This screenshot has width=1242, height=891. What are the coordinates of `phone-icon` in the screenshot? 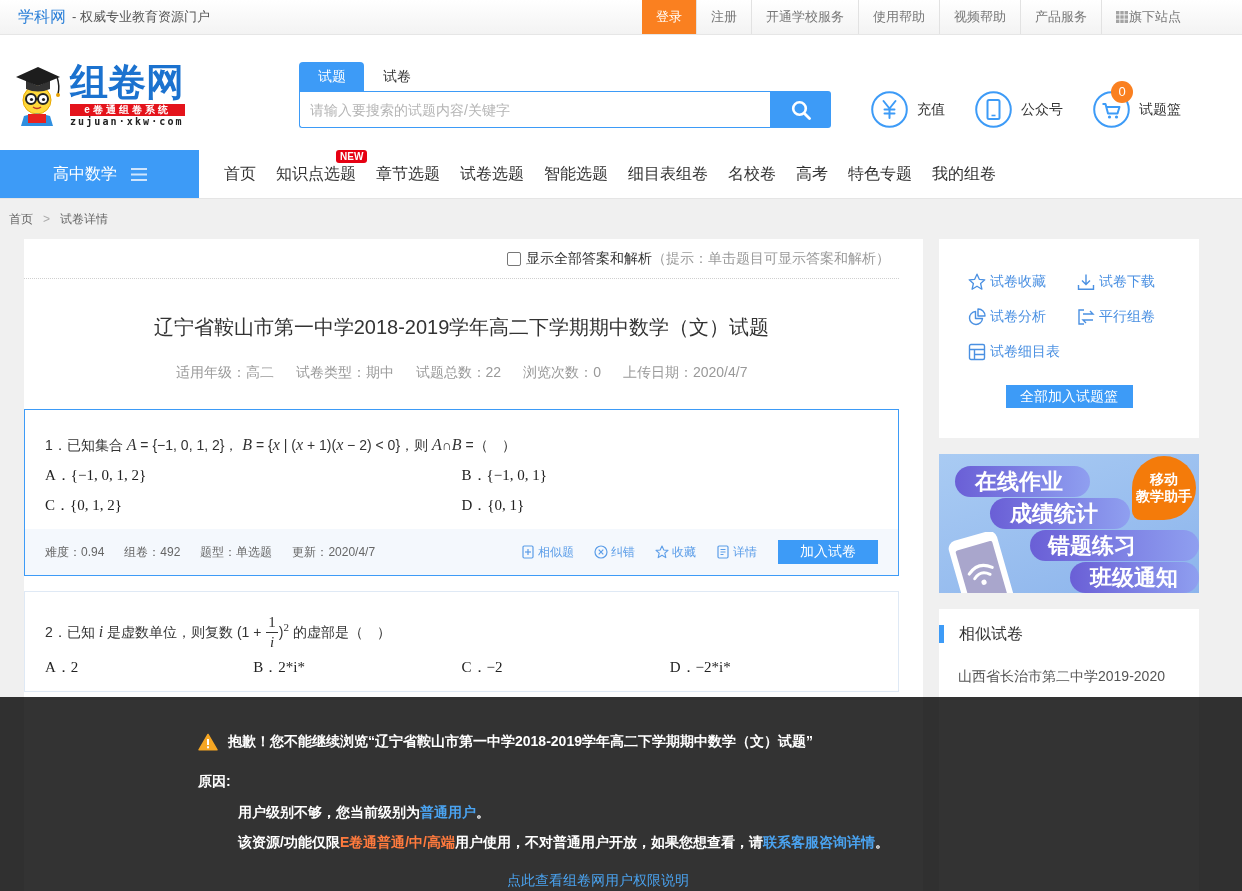 It's located at (993, 109).